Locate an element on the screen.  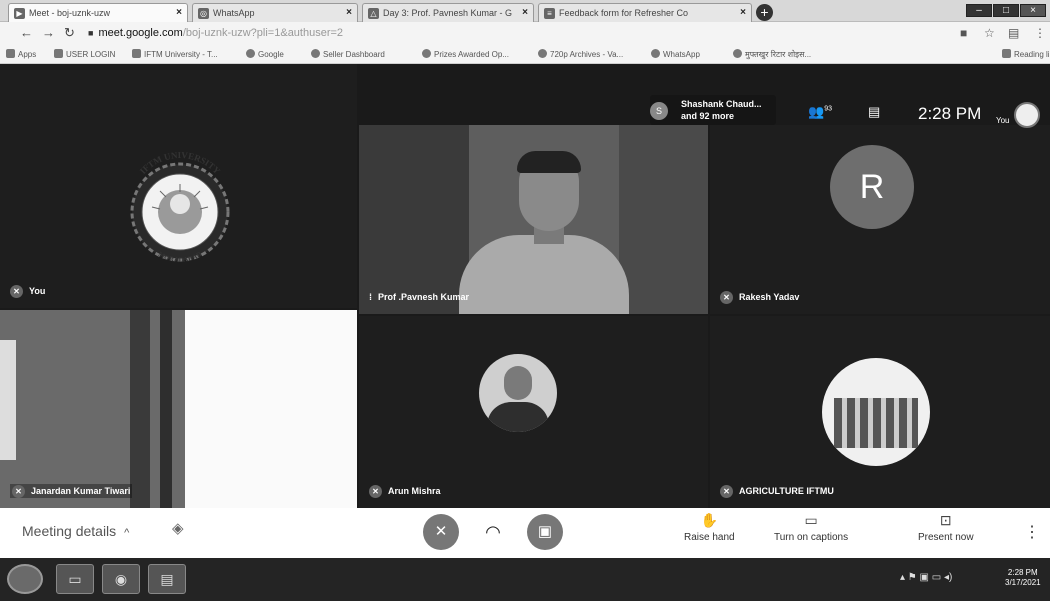
present-now-button: ⊡ Present now is located at coordinates (946, 527).